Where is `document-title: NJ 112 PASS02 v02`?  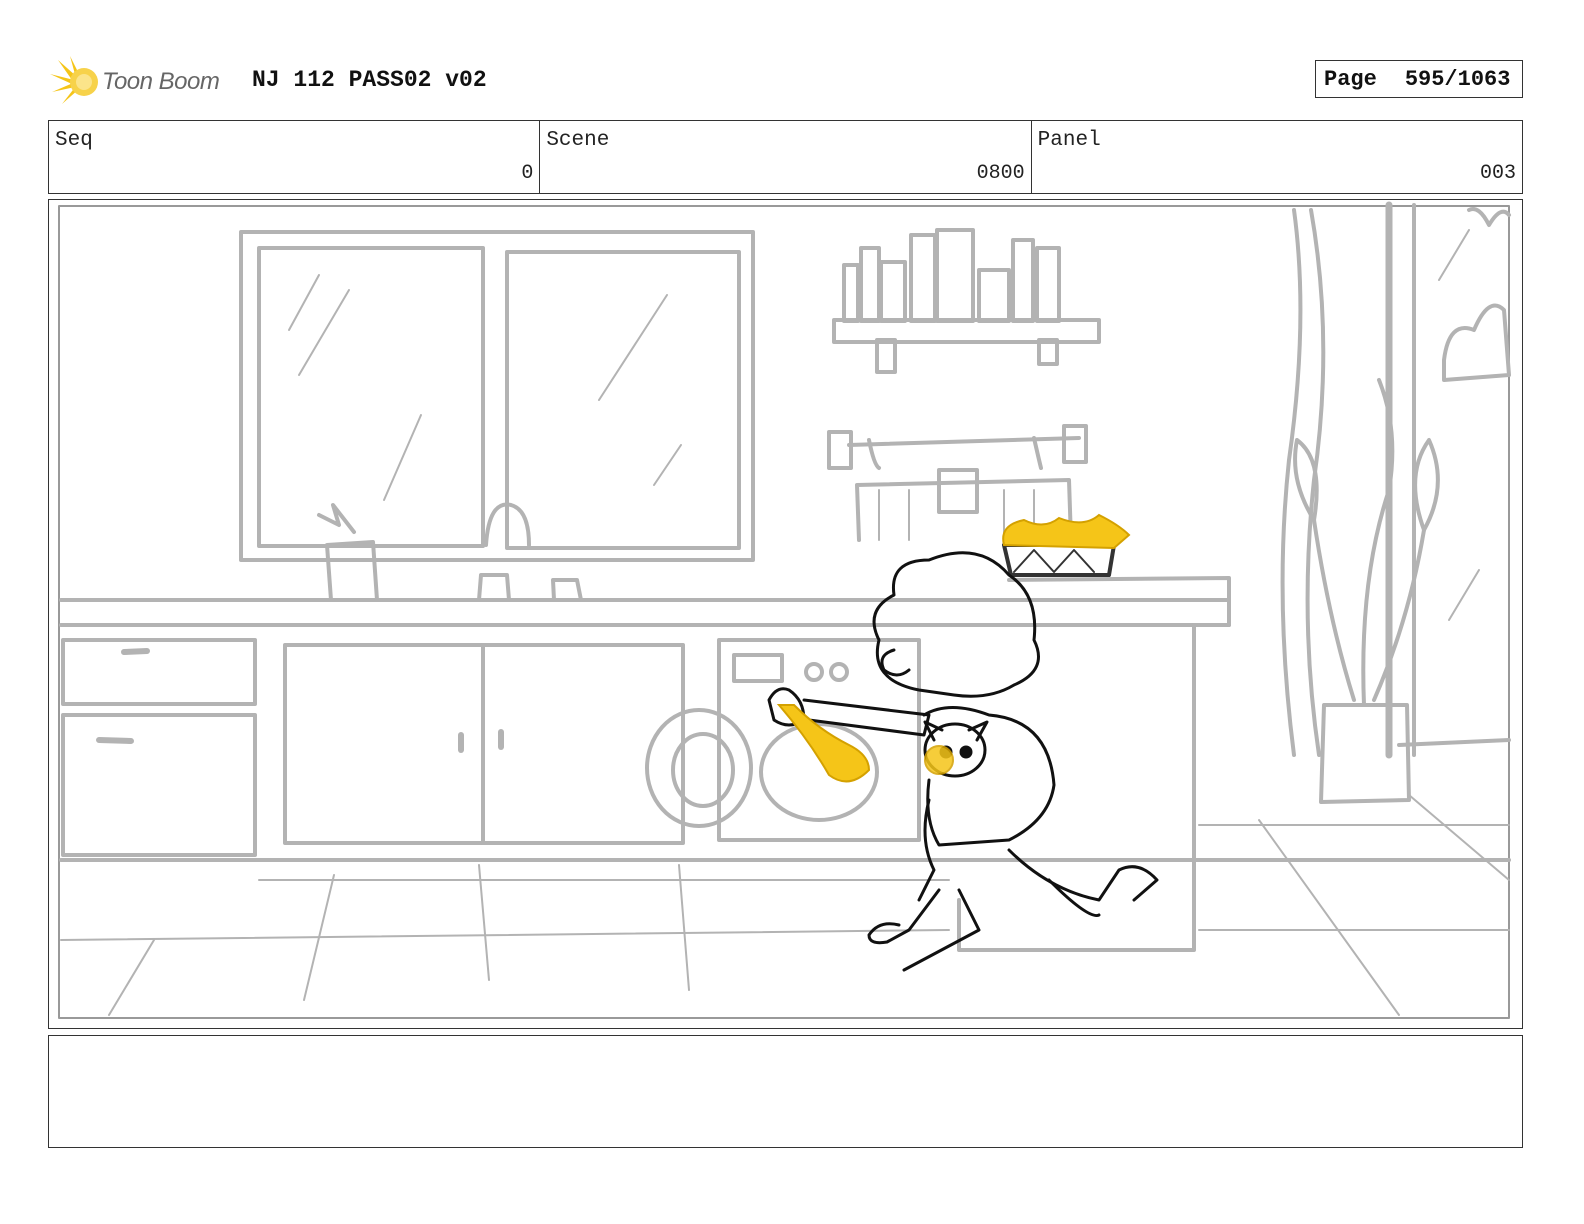
document-title: NJ 112 PASS02 v02 is located at coordinates (369, 80).